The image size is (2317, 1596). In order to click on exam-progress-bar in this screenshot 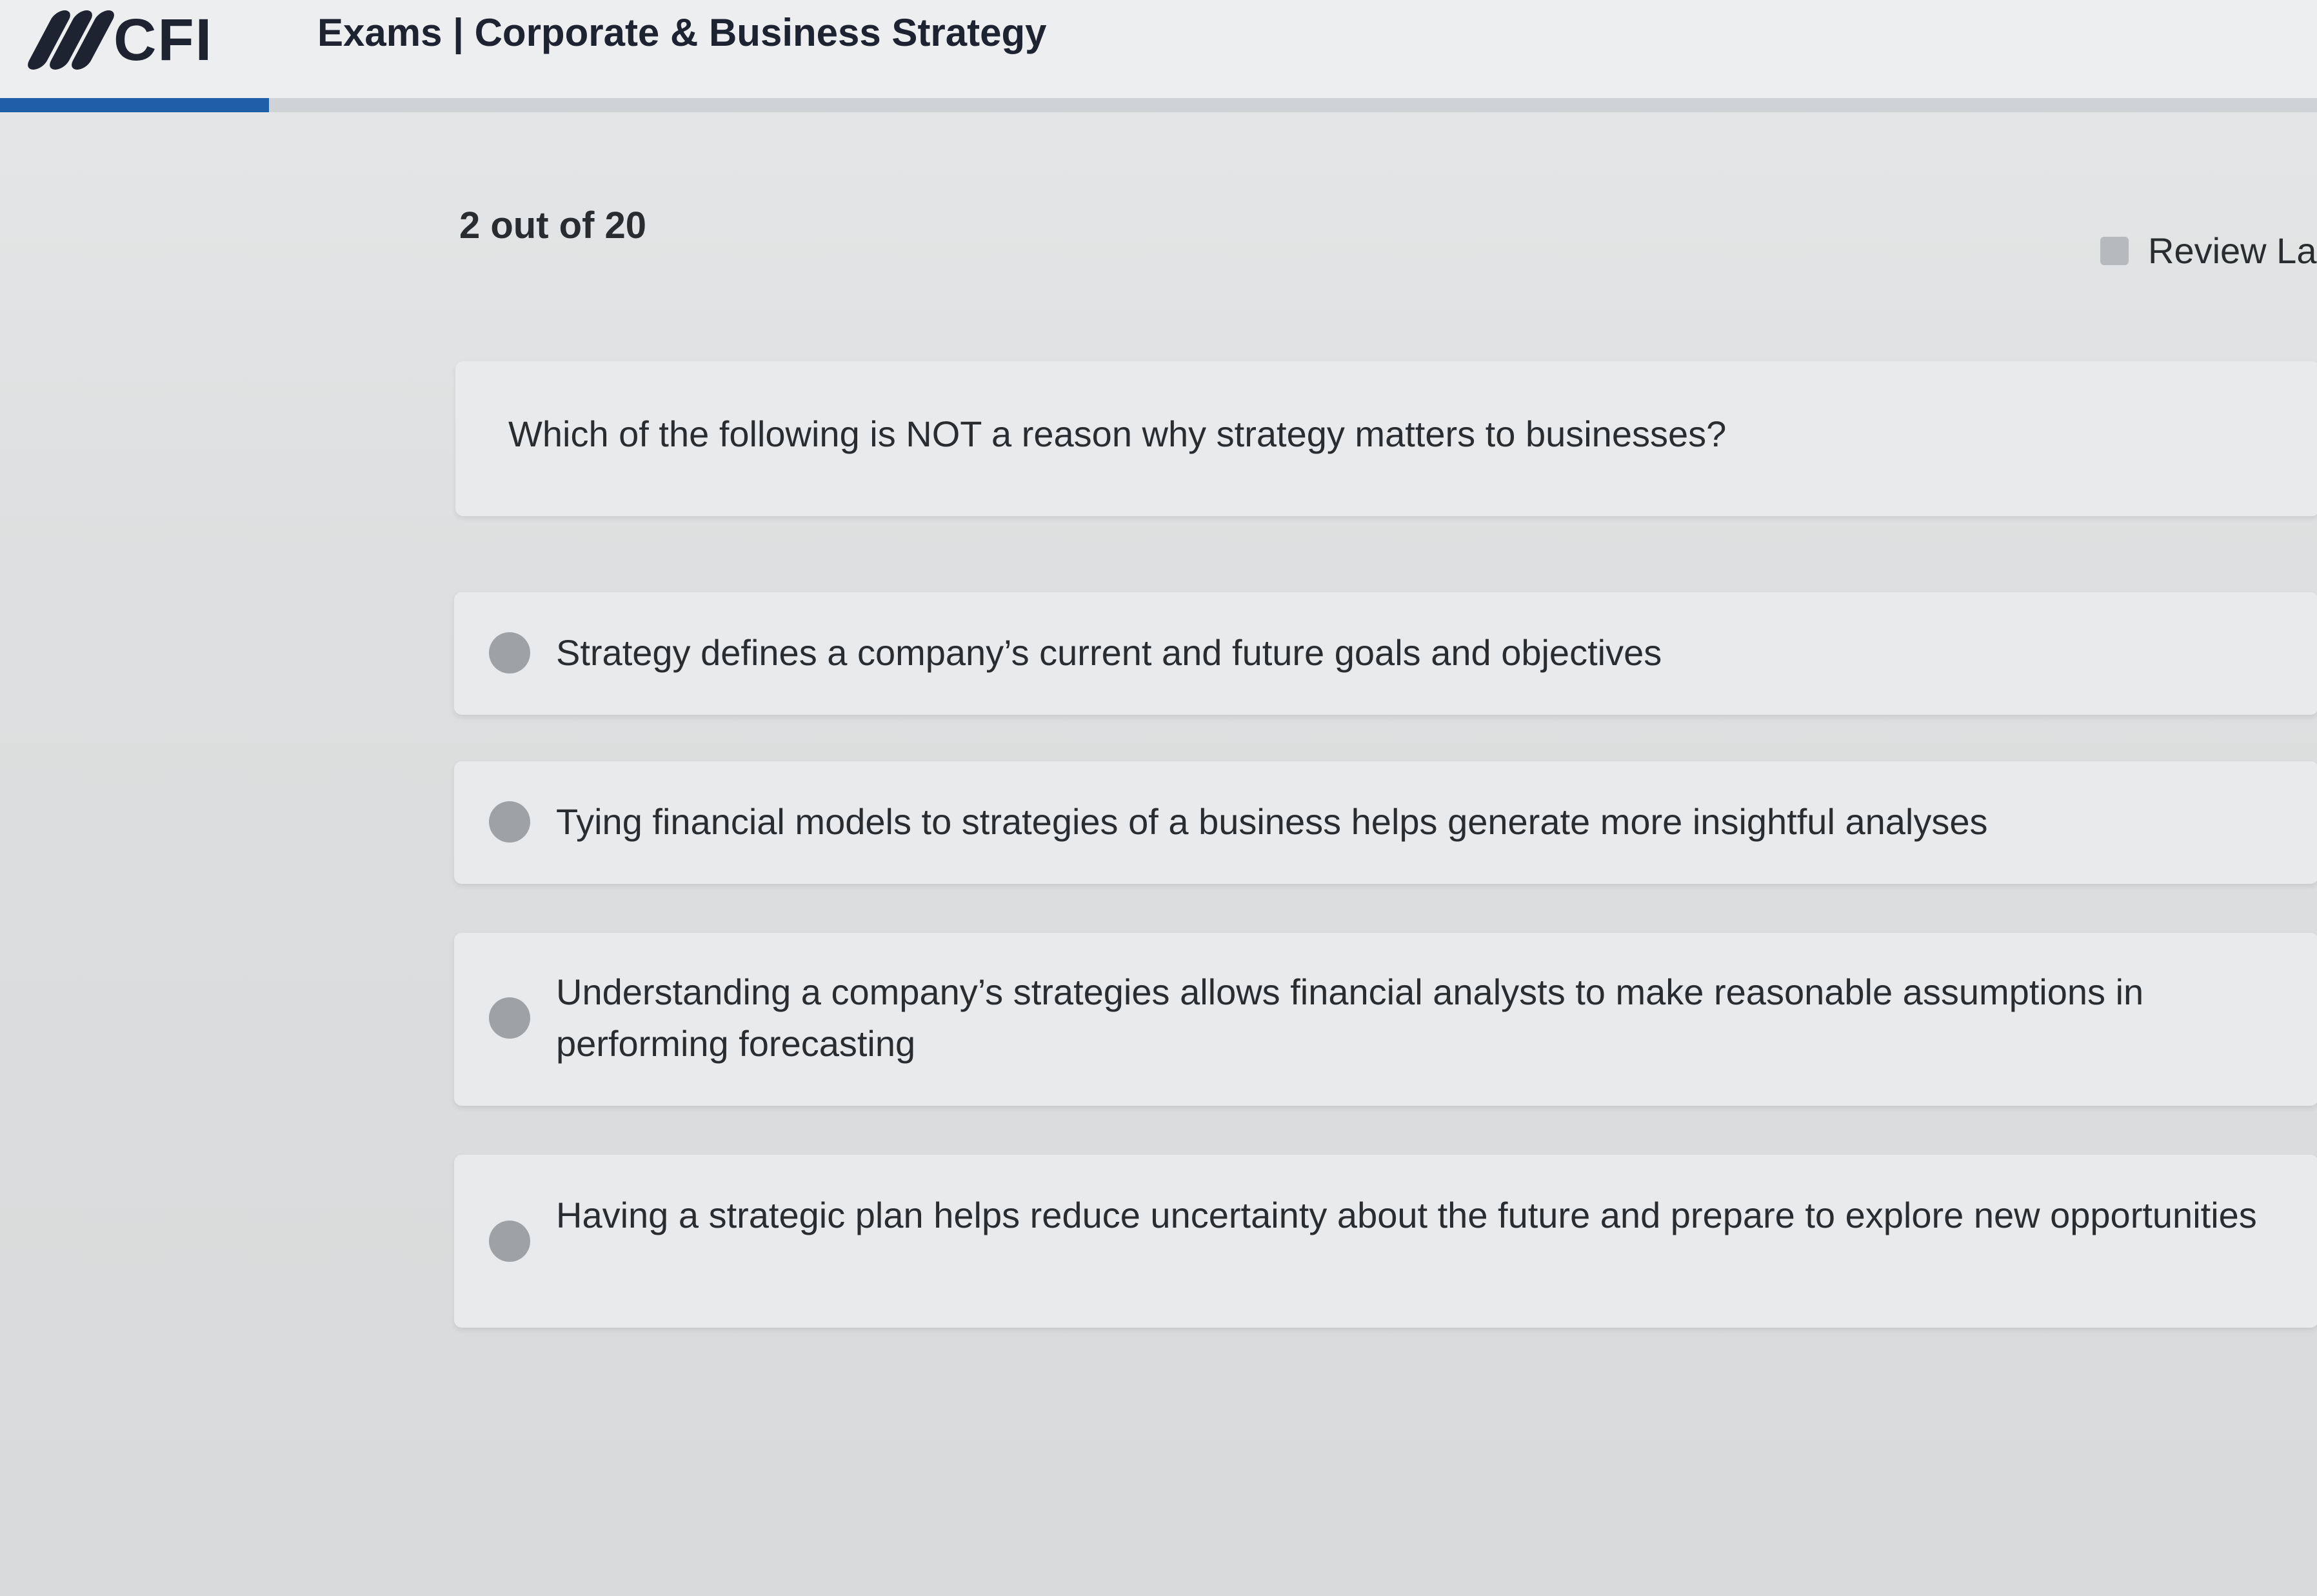, I will do `click(1158, 105)`.